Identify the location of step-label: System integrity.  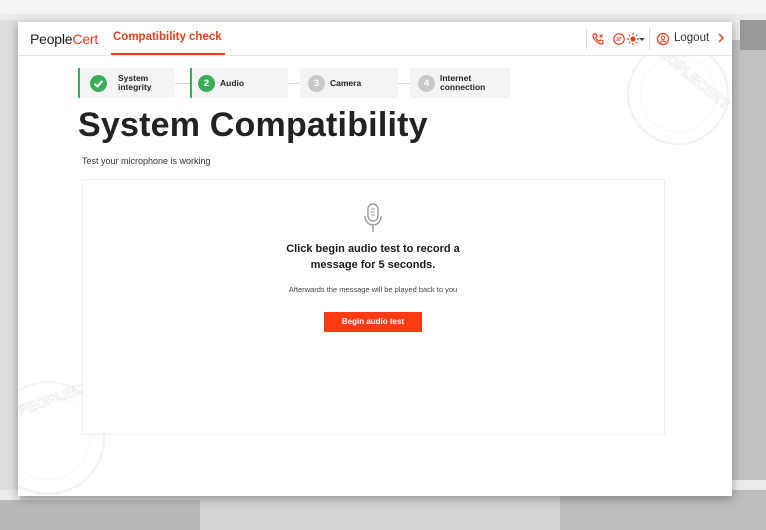
(135, 83).